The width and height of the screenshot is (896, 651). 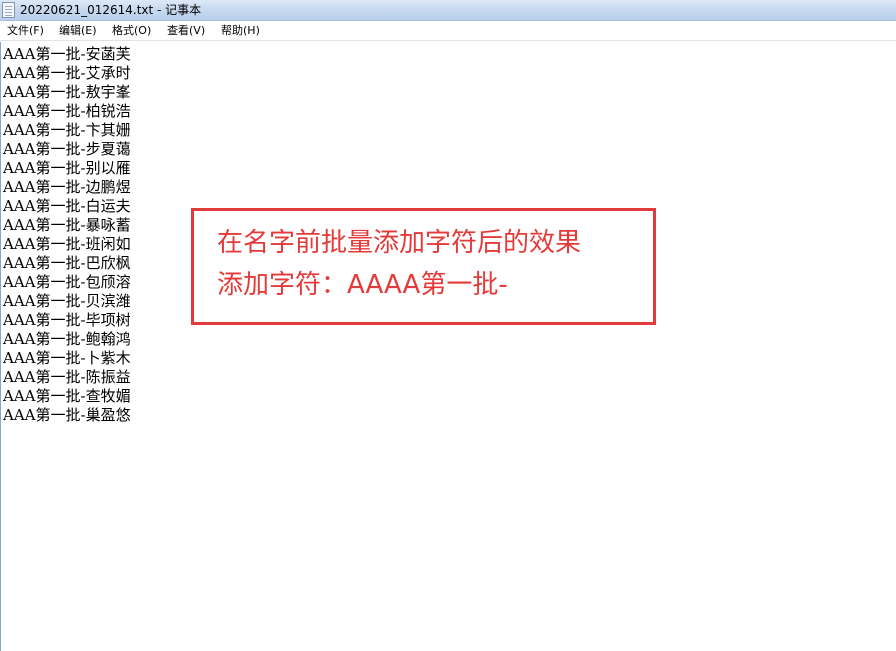 What do you see at coordinates (67, 339) in the screenshot?
I see `editor-line: AAA第一批-鲍翰鸿` at bounding box center [67, 339].